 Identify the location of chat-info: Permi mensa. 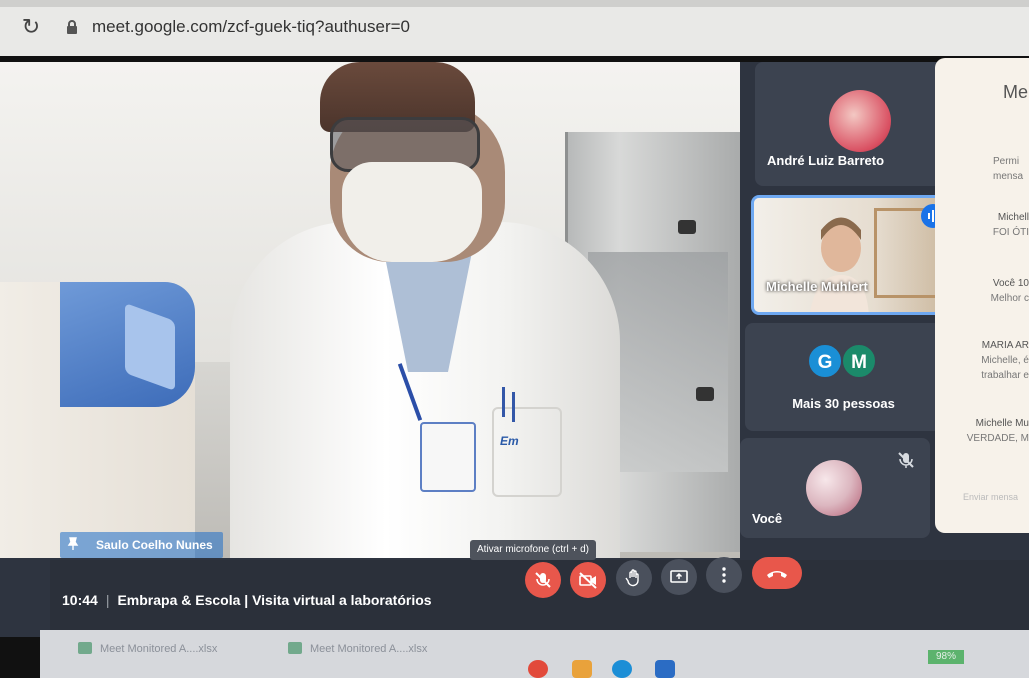
(1008, 169).